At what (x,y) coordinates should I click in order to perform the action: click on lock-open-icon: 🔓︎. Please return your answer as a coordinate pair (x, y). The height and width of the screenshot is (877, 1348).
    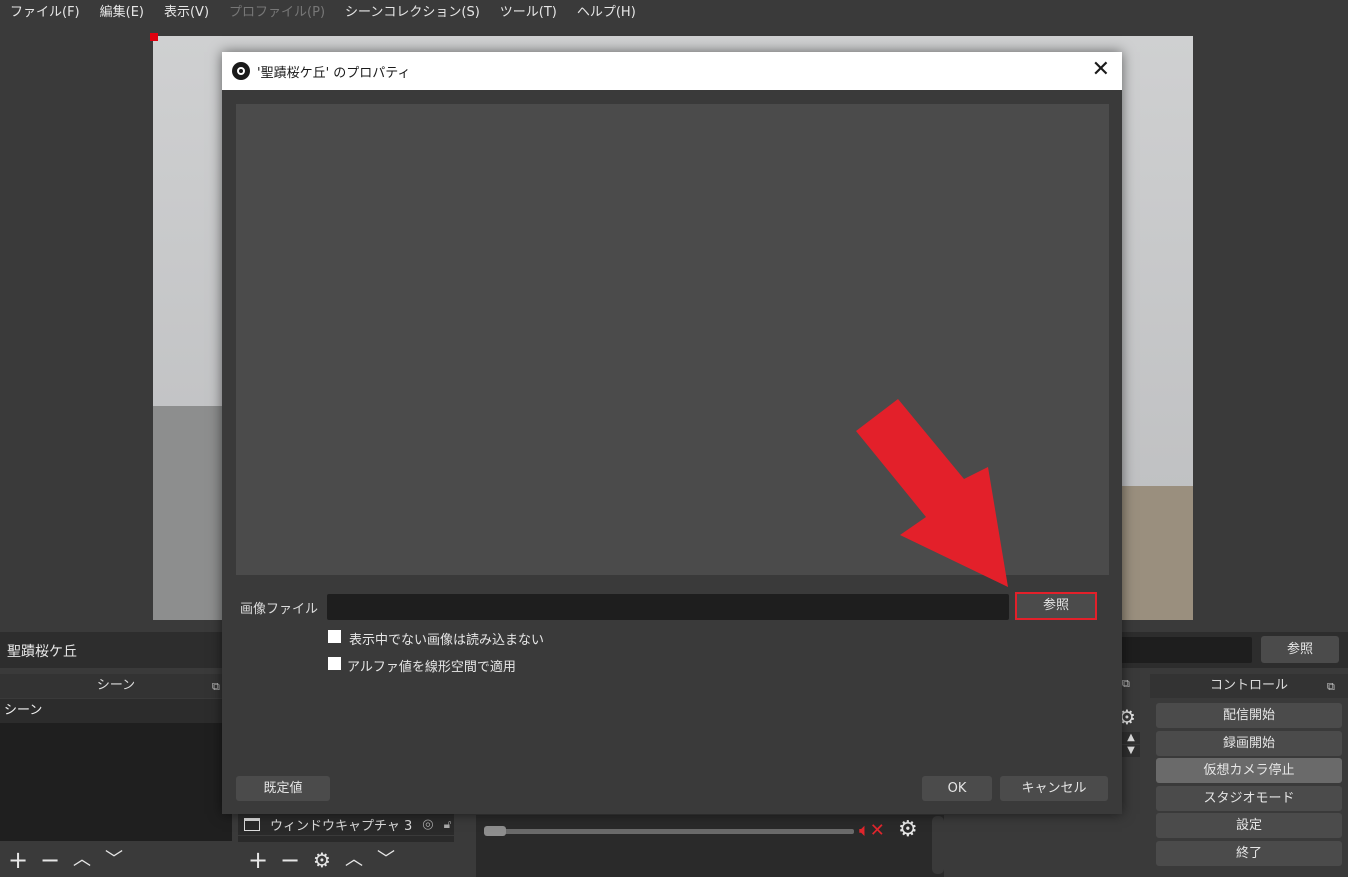
    Looking at the image, I should click on (448, 824).